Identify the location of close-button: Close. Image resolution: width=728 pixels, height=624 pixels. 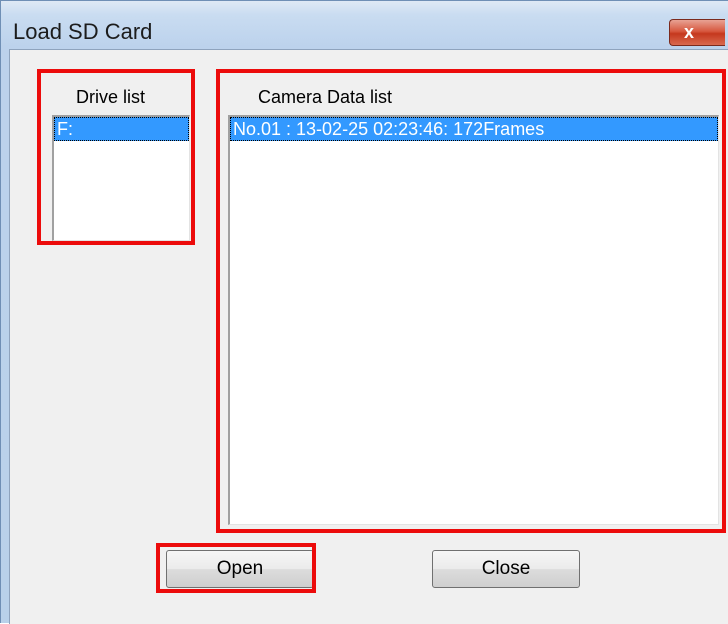
(506, 569).